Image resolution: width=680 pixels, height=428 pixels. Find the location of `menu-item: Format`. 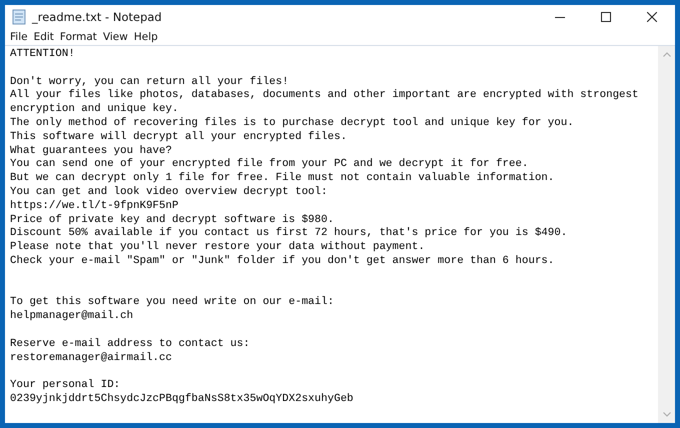

menu-item: Format is located at coordinates (78, 37).